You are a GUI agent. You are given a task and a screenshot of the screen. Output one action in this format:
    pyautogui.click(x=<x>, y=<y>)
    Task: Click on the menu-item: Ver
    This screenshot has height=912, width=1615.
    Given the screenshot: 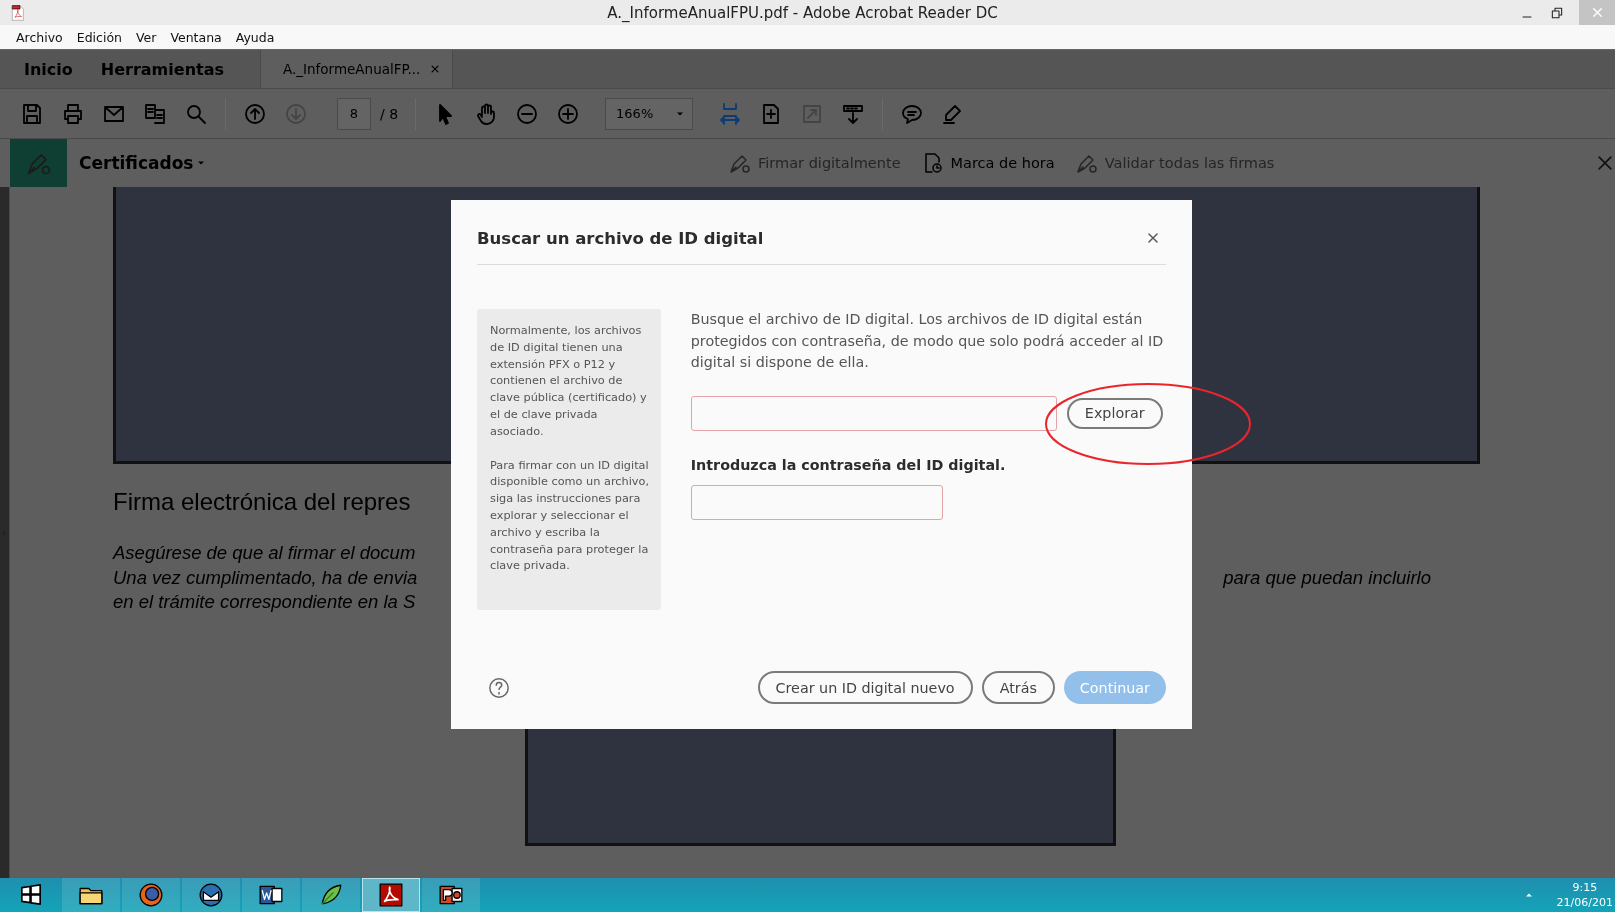 What is the action you would take?
    pyautogui.click(x=146, y=37)
    